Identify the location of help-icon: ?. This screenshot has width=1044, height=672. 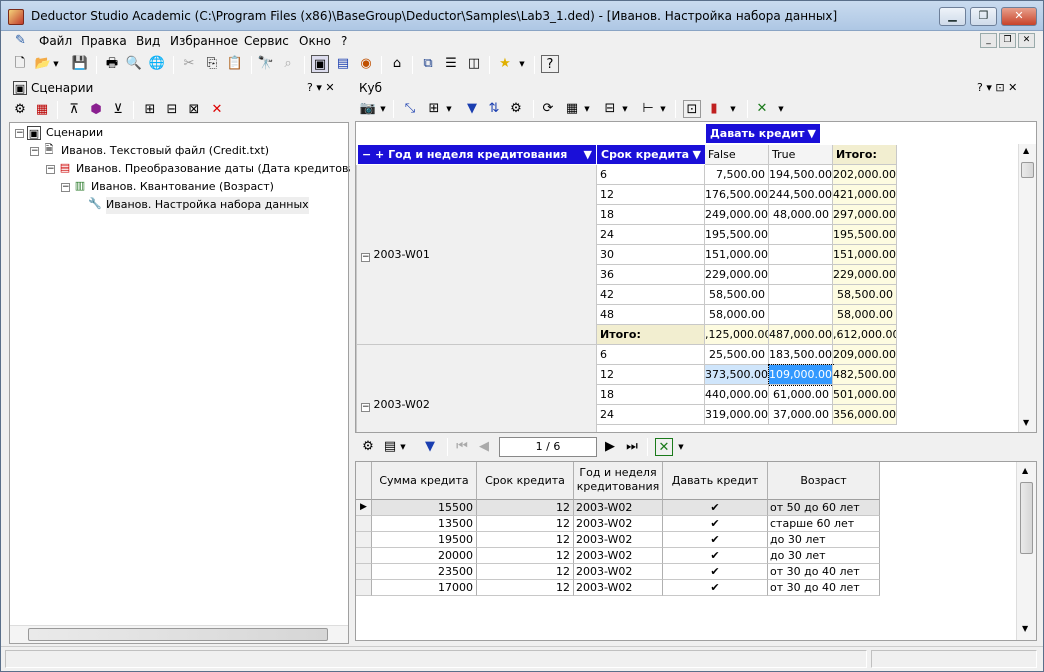
(550, 64).